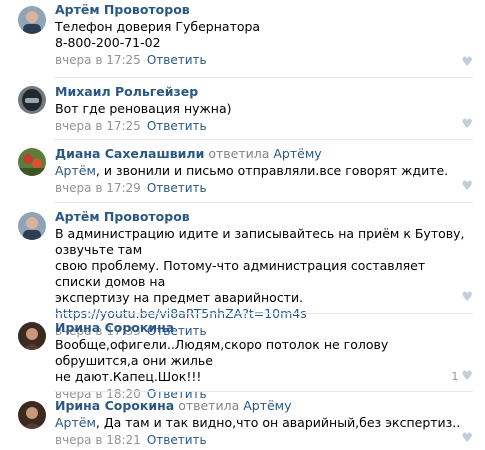  I want to click on comment-text-line: 8-800-200-71-02, so click(108, 42).